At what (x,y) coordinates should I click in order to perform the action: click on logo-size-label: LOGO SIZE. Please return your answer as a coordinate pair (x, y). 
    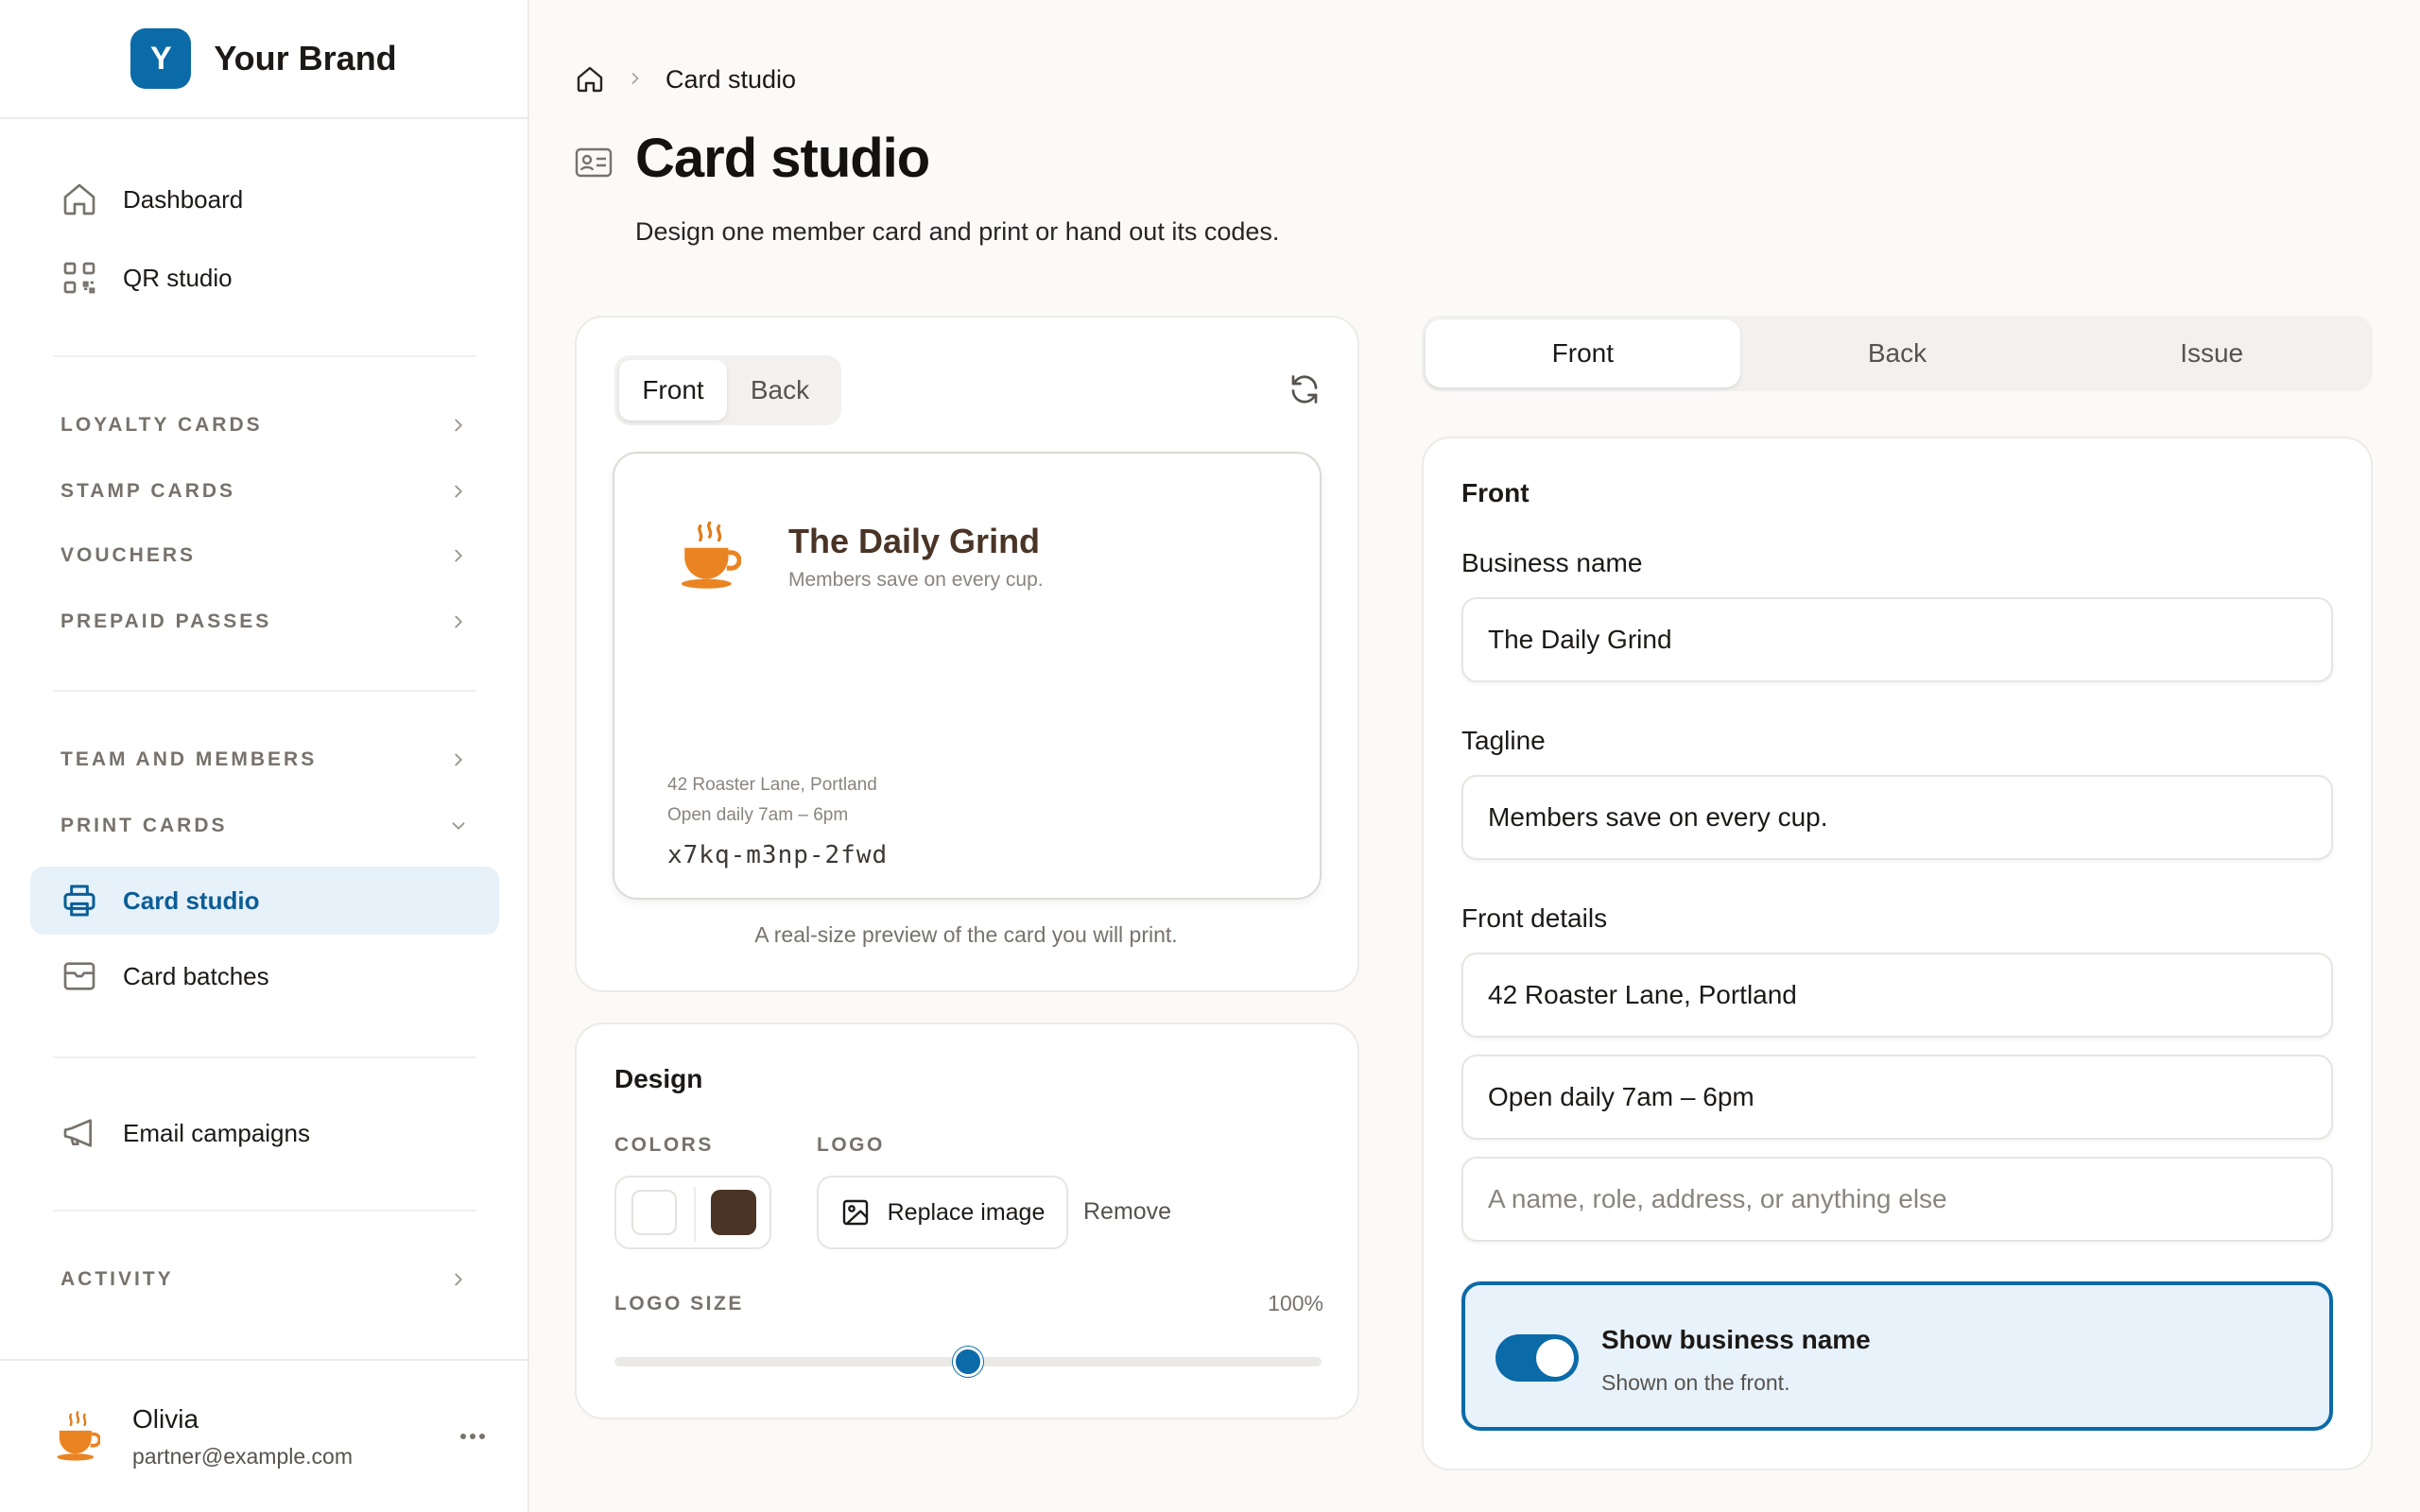
    Looking at the image, I should click on (679, 1303).